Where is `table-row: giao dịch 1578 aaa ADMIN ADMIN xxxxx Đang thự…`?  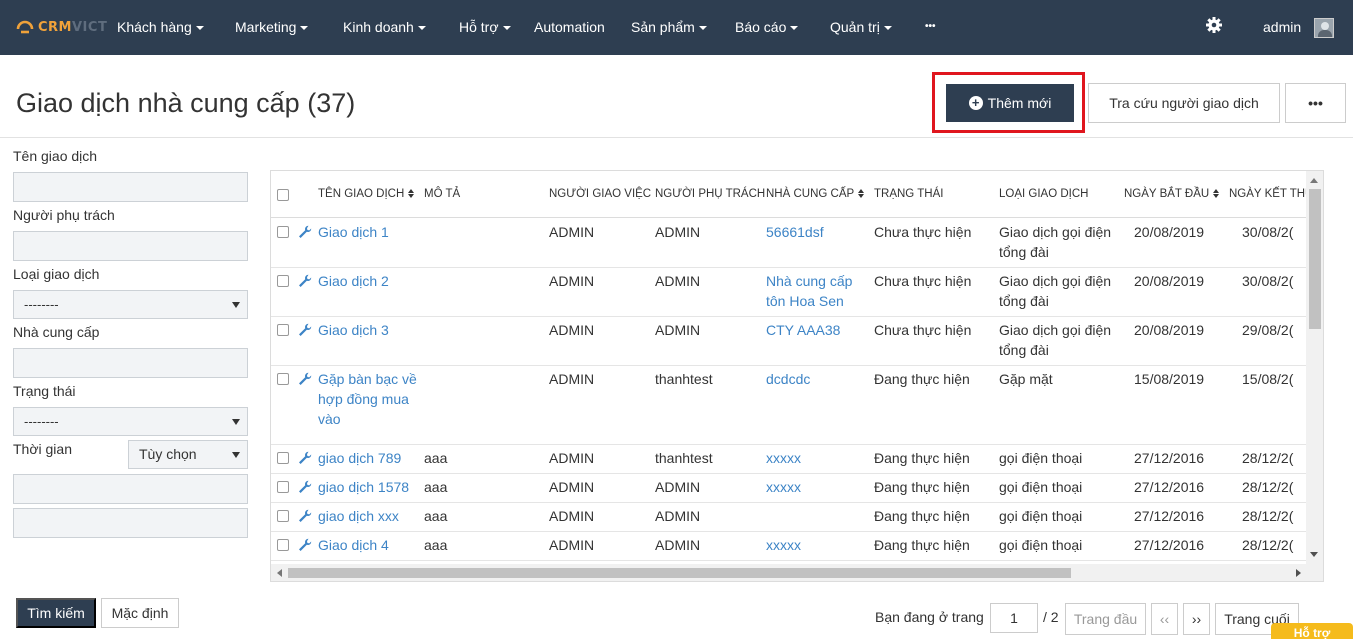 table-row: giao dịch 1578 aaa ADMIN ADMIN xxxxx Đang thự… is located at coordinates (797, 488).